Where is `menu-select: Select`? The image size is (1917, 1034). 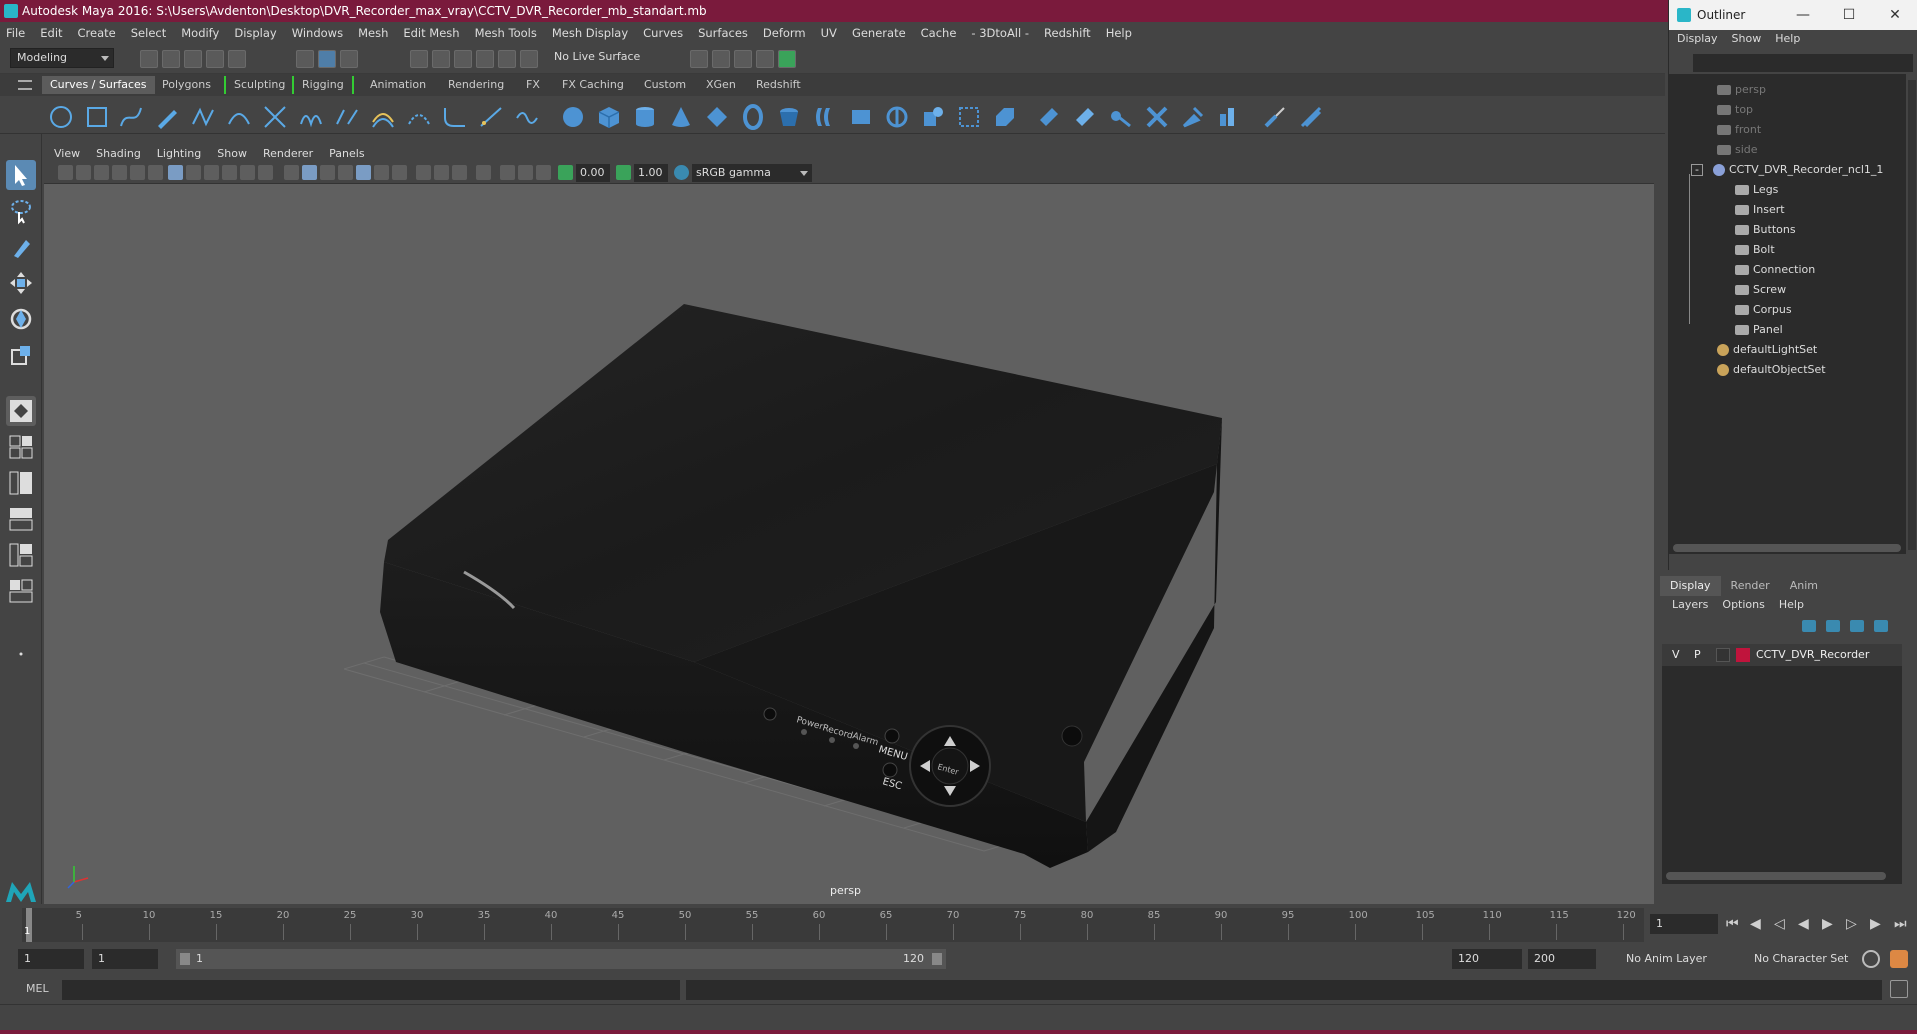 menu-select: Select is located at coordinates (148, 33).